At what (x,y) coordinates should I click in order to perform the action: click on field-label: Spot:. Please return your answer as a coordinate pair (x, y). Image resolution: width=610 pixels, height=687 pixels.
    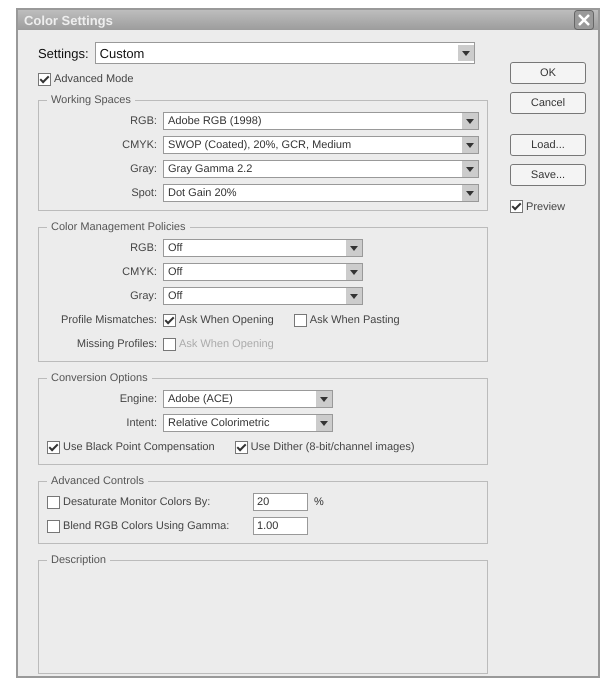
    Looking at the image, I should click on (143, 193).